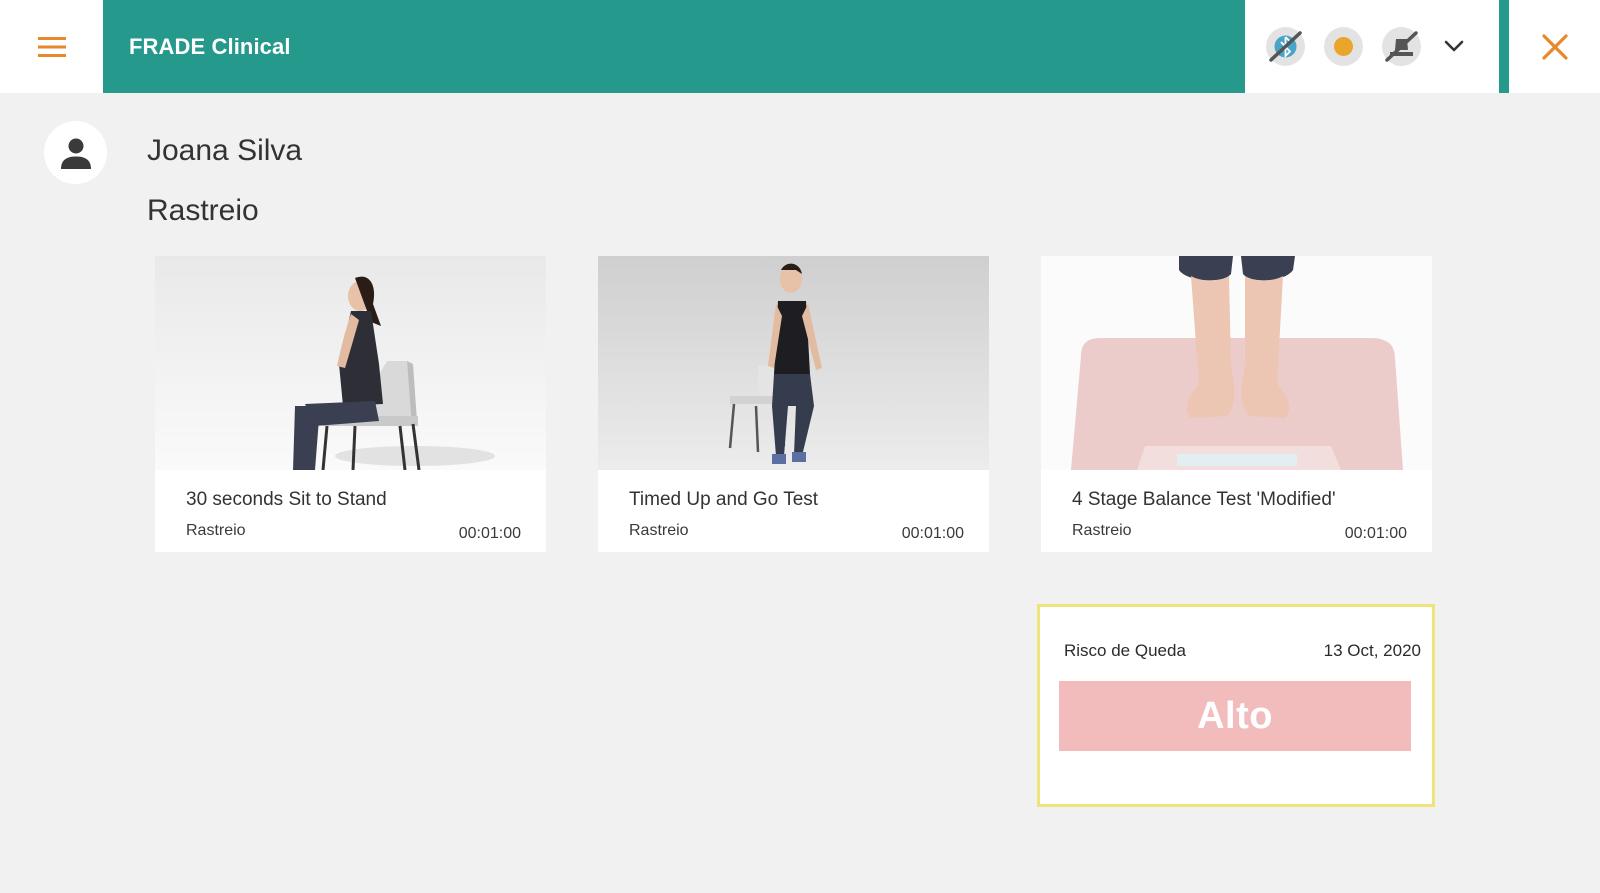 The width and height of the screenshot is (1600, 893). I want to click on menu-button, so click(51, 46).